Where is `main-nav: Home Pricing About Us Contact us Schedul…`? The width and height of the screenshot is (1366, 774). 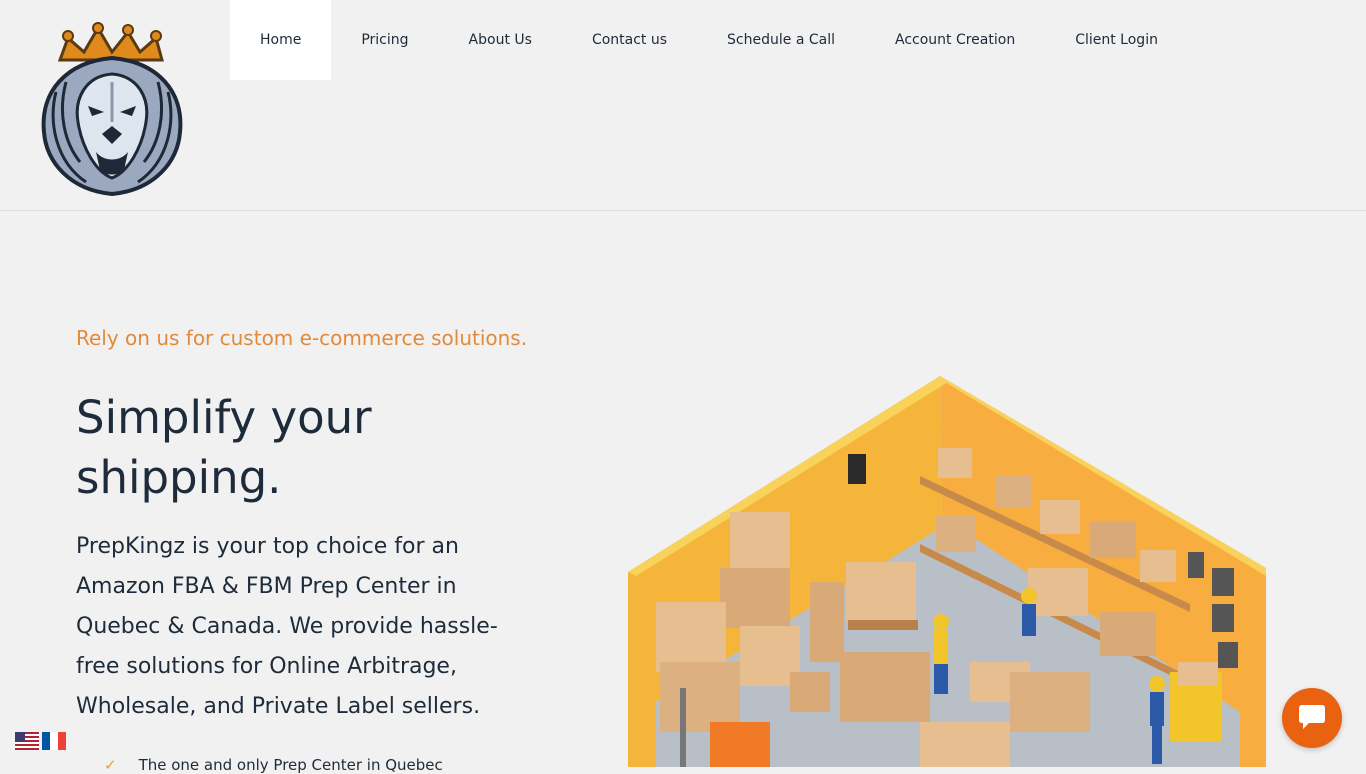 main-nav: Home Pricing About Us Contact us Schedul… is located at coordinates (709, 40).